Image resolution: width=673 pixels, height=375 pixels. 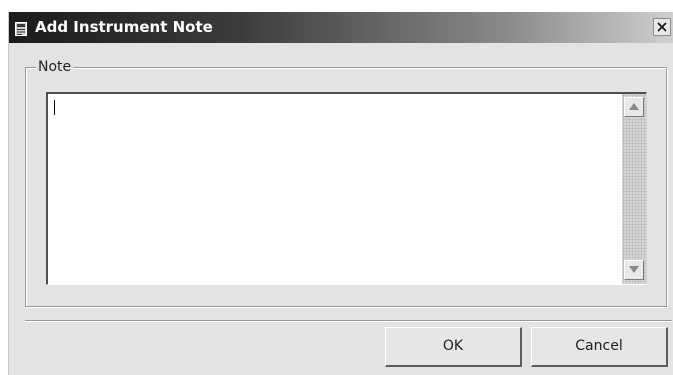 I want to click on dialog-title: Add Instrument Note, so click(x=124, y=27).